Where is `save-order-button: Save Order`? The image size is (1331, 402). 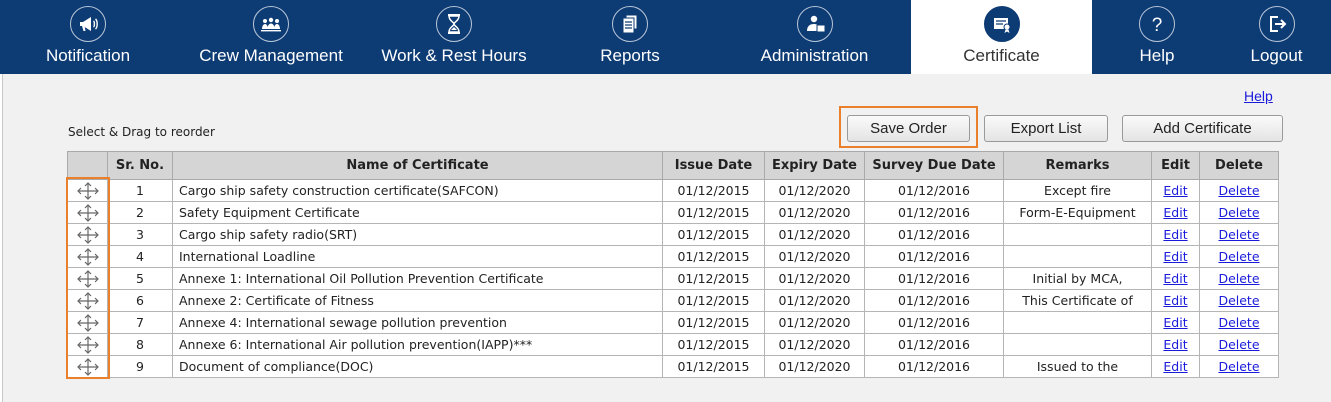
save-order-button: Save Order is located at coordinates (908, 128).